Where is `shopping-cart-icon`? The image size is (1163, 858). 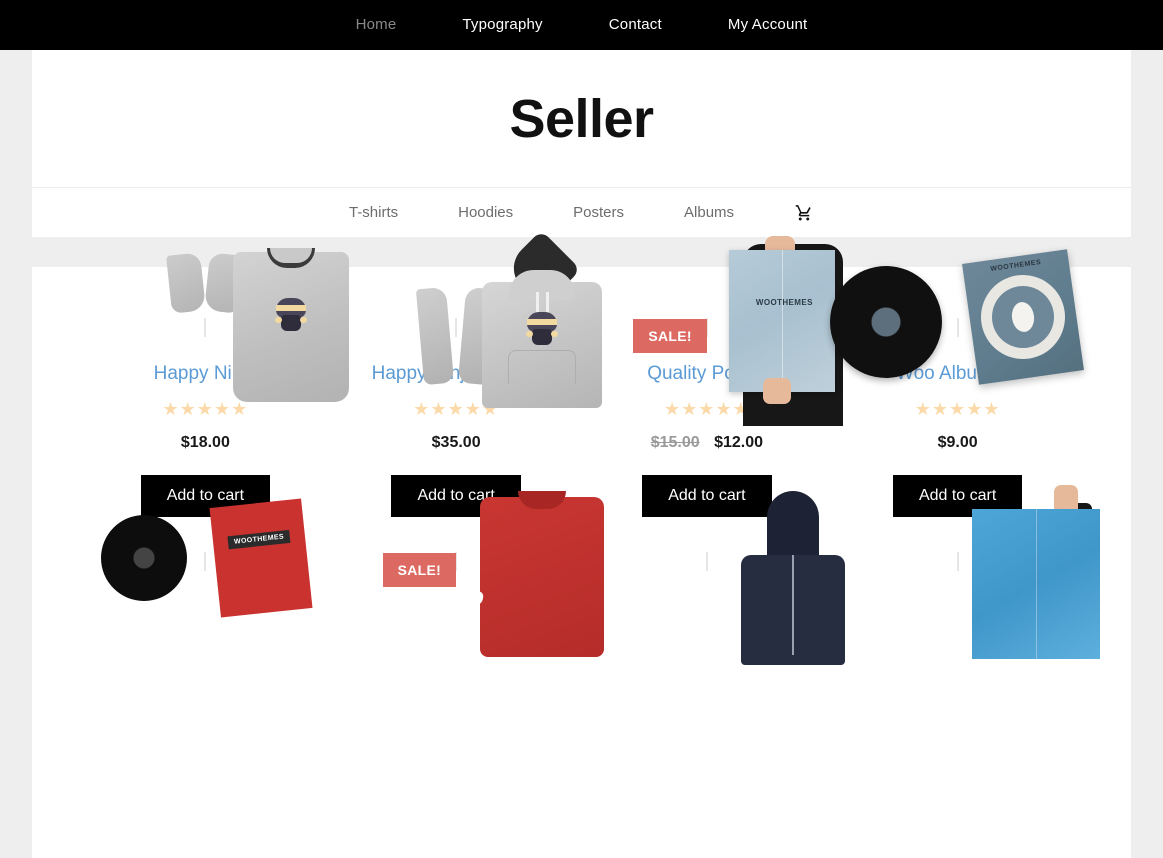 shopping-cart-icon is located at coordinates (804, 213).